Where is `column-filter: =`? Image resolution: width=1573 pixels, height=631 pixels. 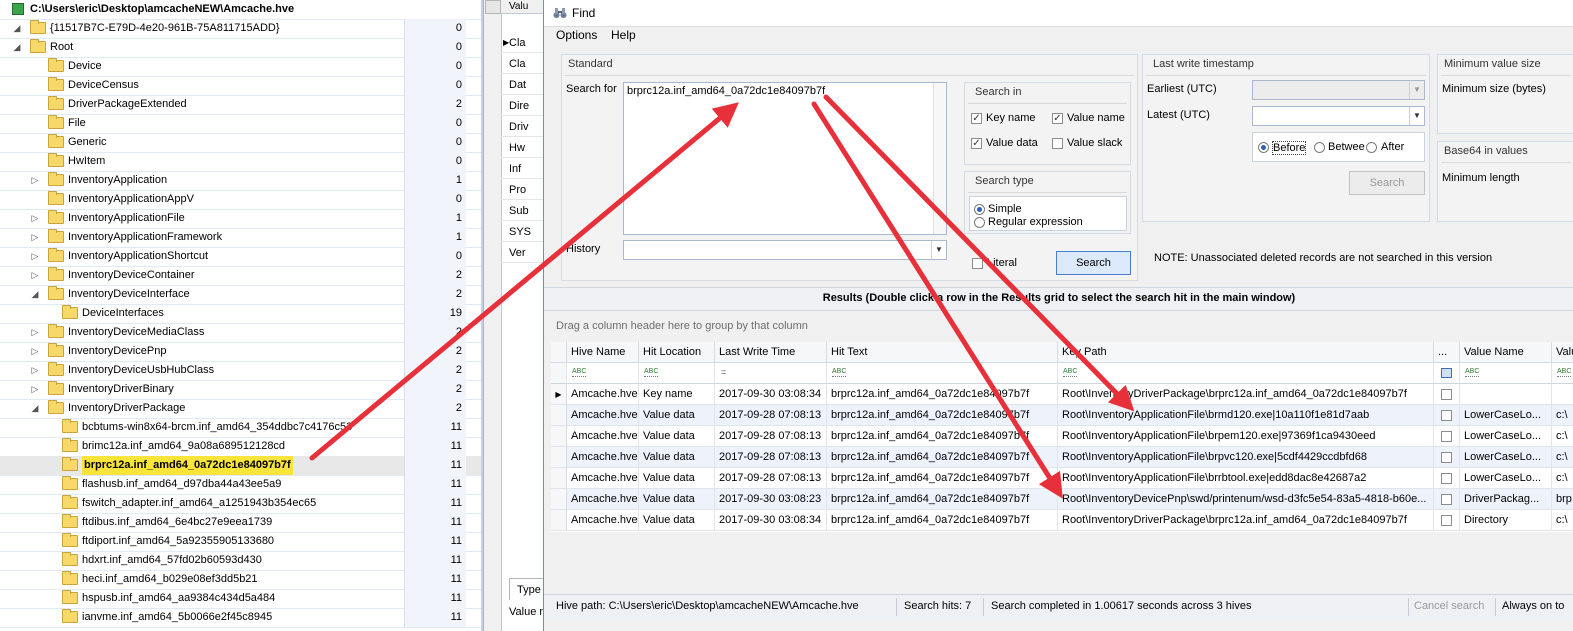
column-filter: = is located at coordinates (771, 373).